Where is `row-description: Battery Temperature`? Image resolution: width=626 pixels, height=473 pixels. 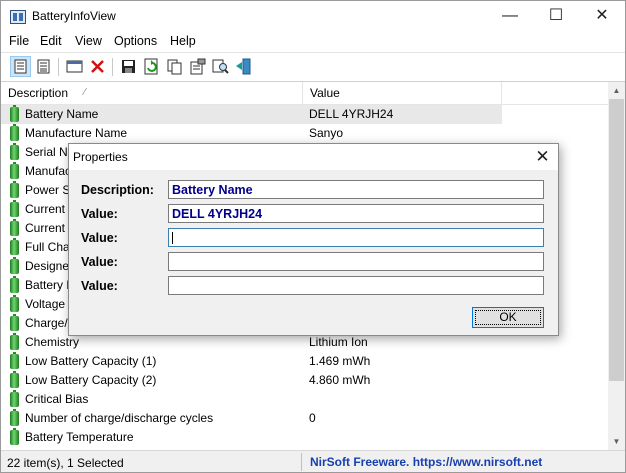
row-description: Battery Temperature is located at coordinates (79, 437).